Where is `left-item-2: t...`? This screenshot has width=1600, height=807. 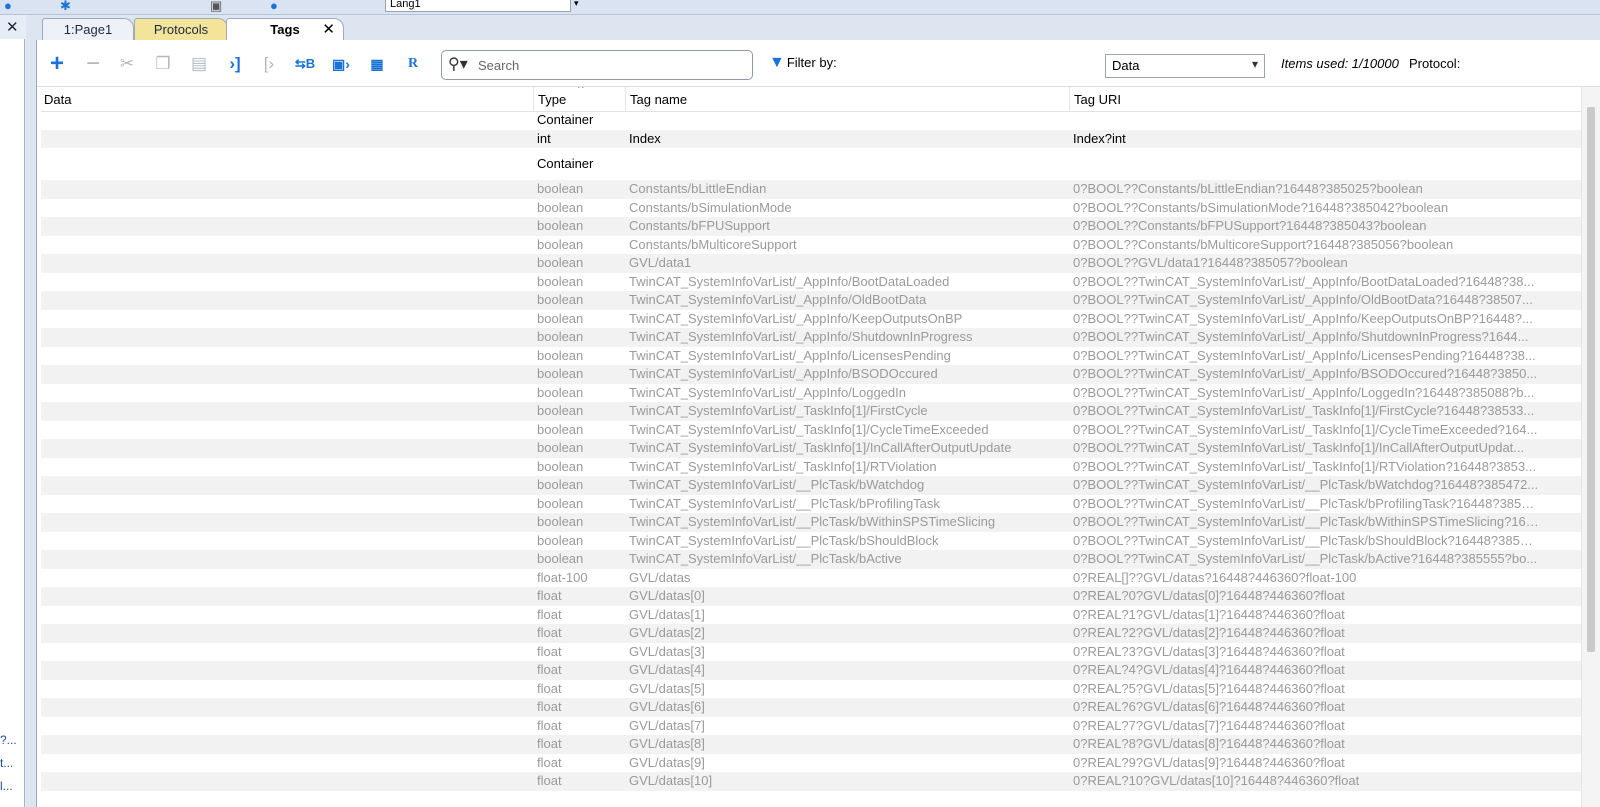 left-item-2: t... is located at coordinates (6, 763).